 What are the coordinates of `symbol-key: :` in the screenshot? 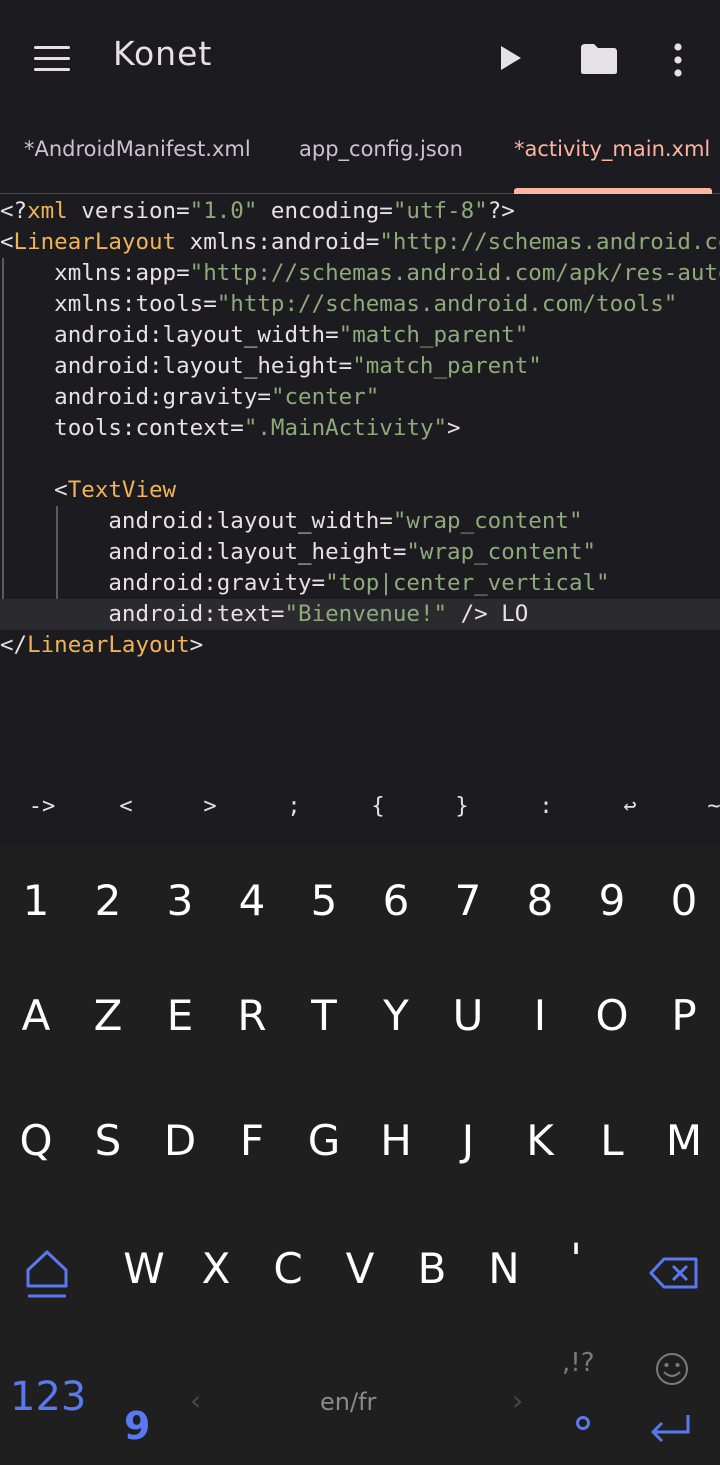 It's located at (546, 806).